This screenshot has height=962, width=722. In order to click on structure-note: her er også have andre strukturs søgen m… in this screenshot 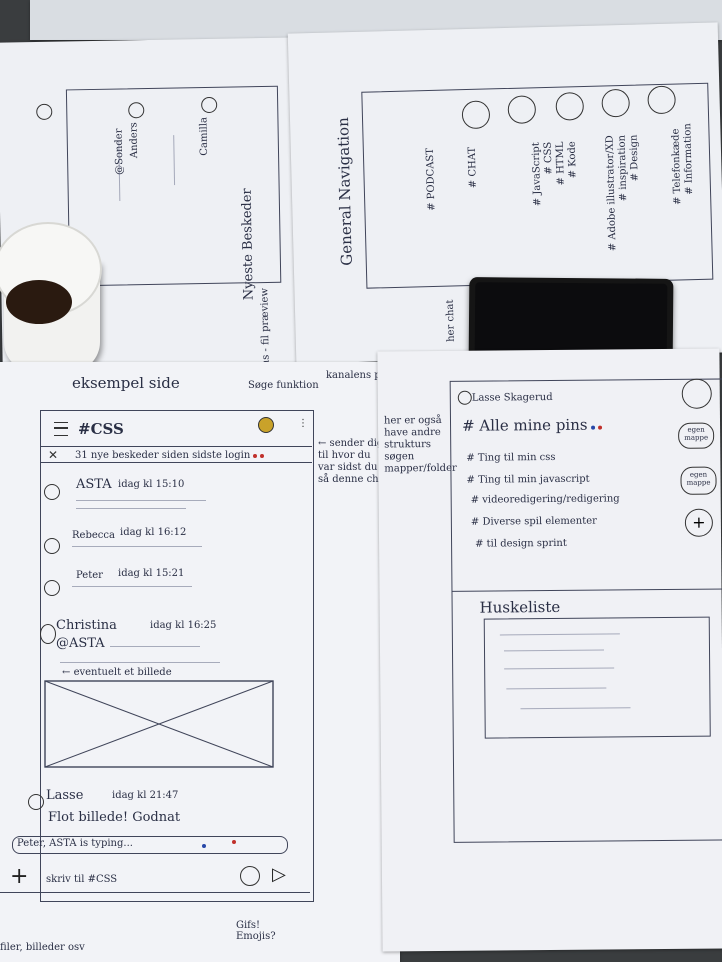, I will do `click(420, 444)`.